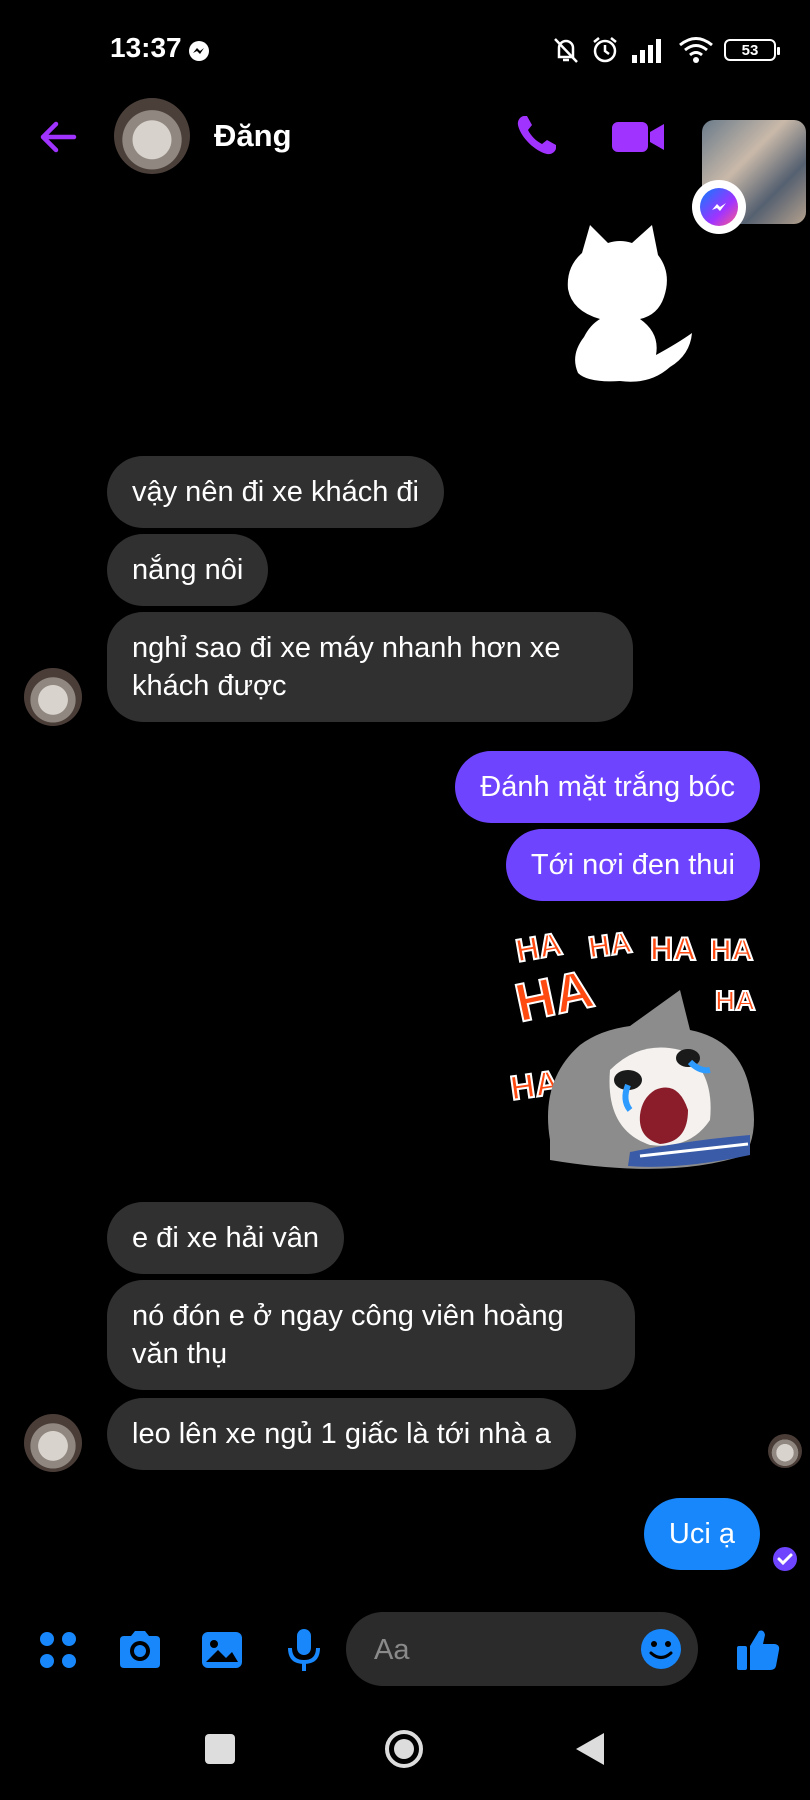  I want to click on message-outgoing: Tới nơi đen thui, so click(632, 865).